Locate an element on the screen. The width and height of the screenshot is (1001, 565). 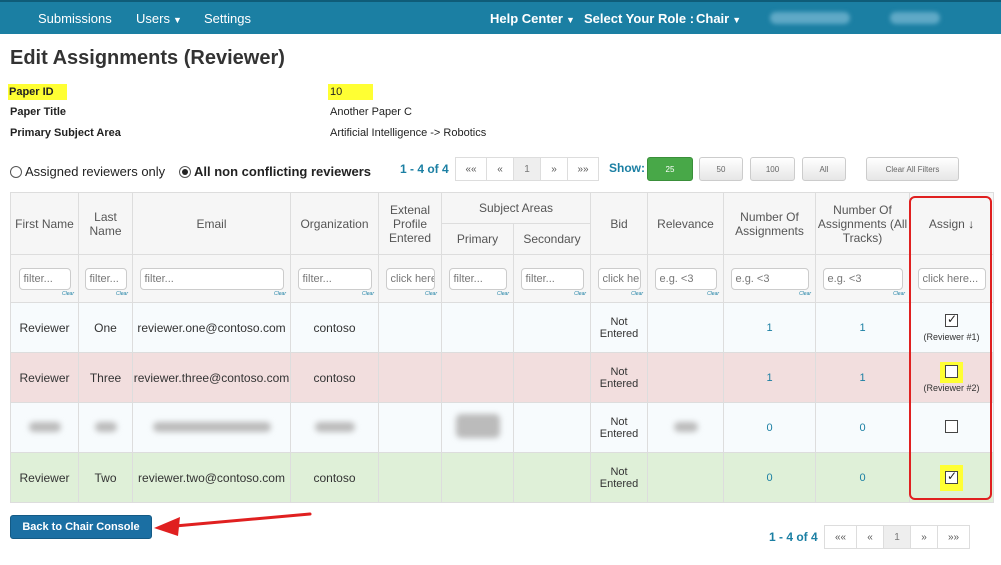
clear-all-filters-button: Clear All Filters is located at coordinates (912, 169).